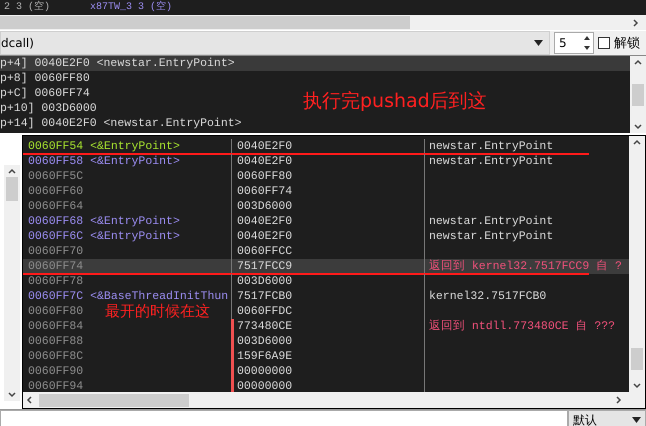 The height and width of the screenshot is (426, 646). What do you see at coordinates (326, 146) in the screenshot?
I see `stack-row: 0060FF54 <&EntryPoint> 0040E2F0 newstar.EntryPoint` at bounding box center [326, 146].